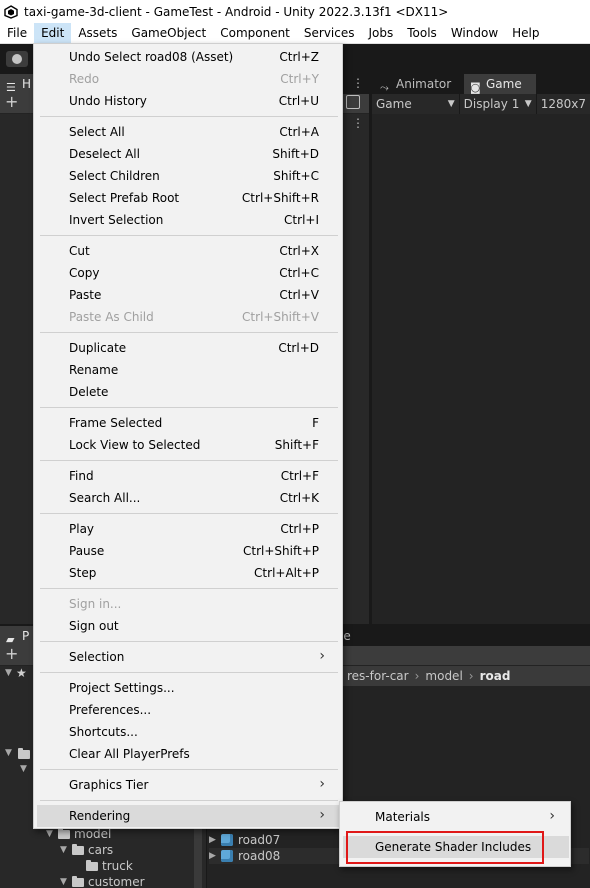  What do you see at coordinates (168, 33) in the screenshot?
I see `menu-gameobject: GameObject` at bounding box center [168, 33].